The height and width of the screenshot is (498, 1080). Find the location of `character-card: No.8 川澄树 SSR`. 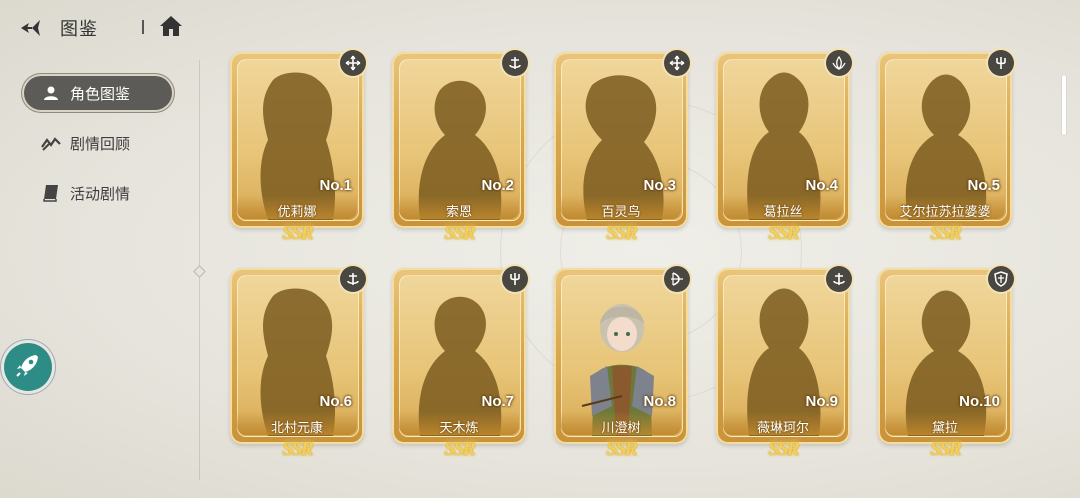

character-card: No.8 川澄树 SSR is located at coordinates (622, 363).